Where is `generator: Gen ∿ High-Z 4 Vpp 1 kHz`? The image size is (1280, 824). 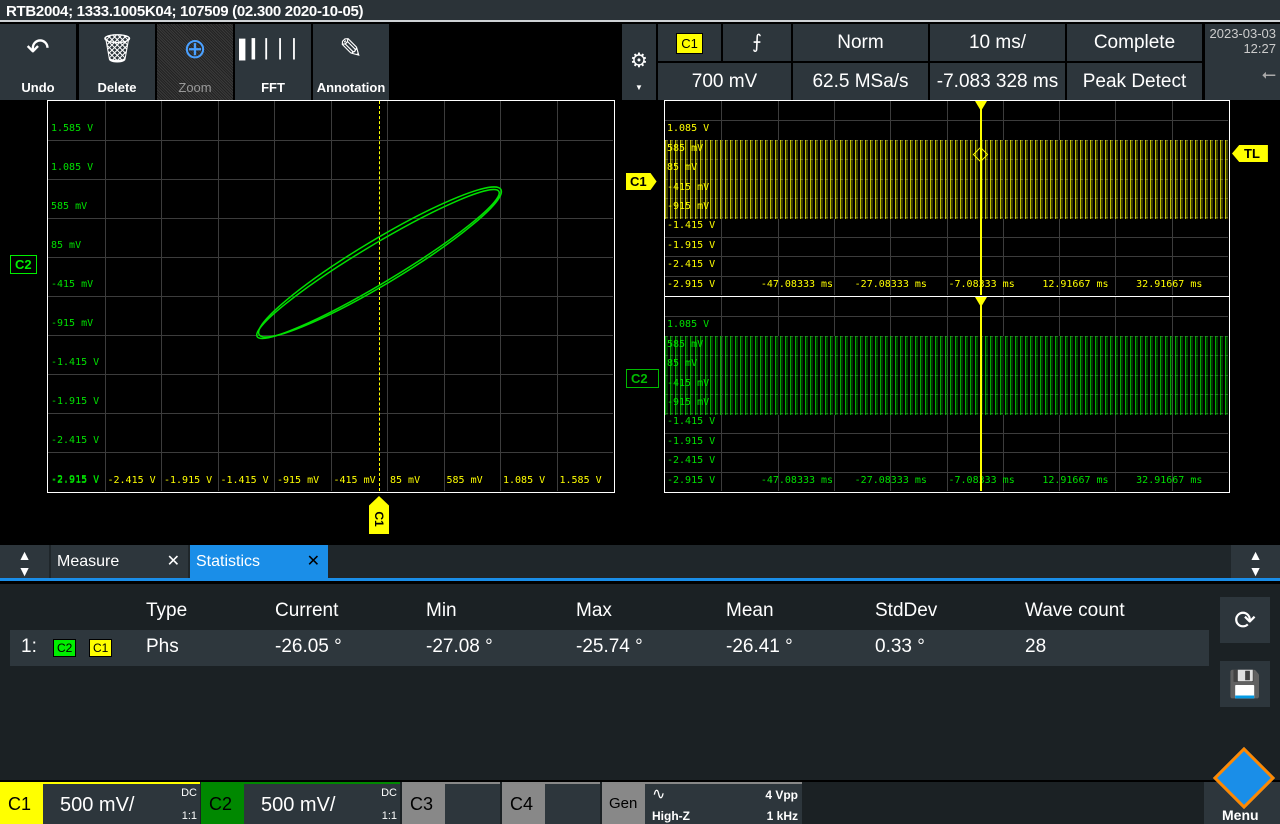
generator: Gen ∿ High-Z 4 Vpp 1 kHz is located at coordinates (702, 803).